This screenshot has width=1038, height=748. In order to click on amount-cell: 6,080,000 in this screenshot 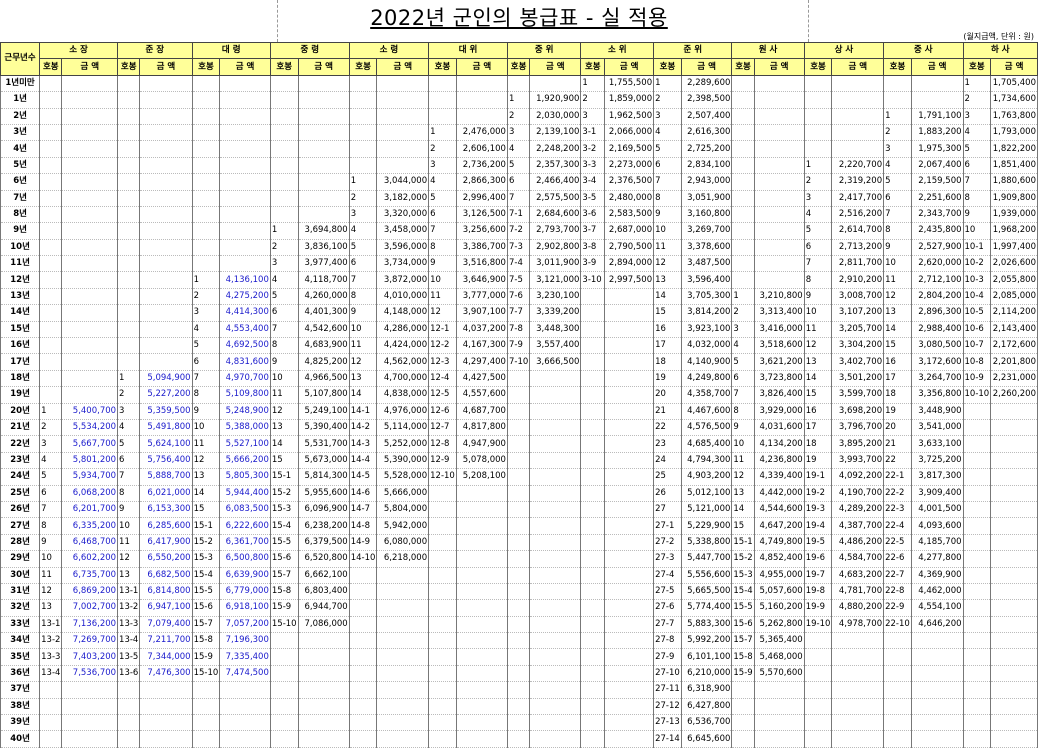, I will do `click(403, 543)`.